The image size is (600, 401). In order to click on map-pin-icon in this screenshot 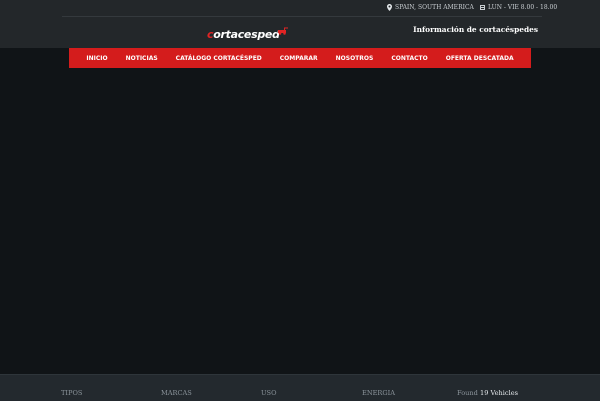, I will do `click(389, 7)`.